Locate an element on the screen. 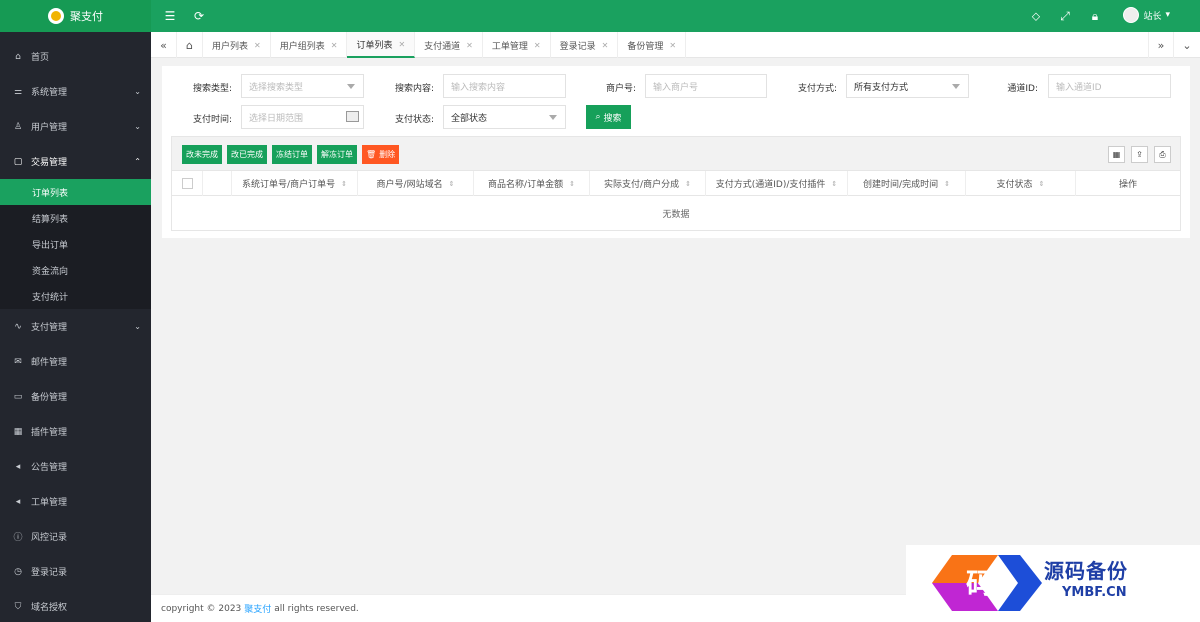 The height and width of the screenshot is (622, 1200). tab-label: 订单列表 is located at coordinates (374, 45).